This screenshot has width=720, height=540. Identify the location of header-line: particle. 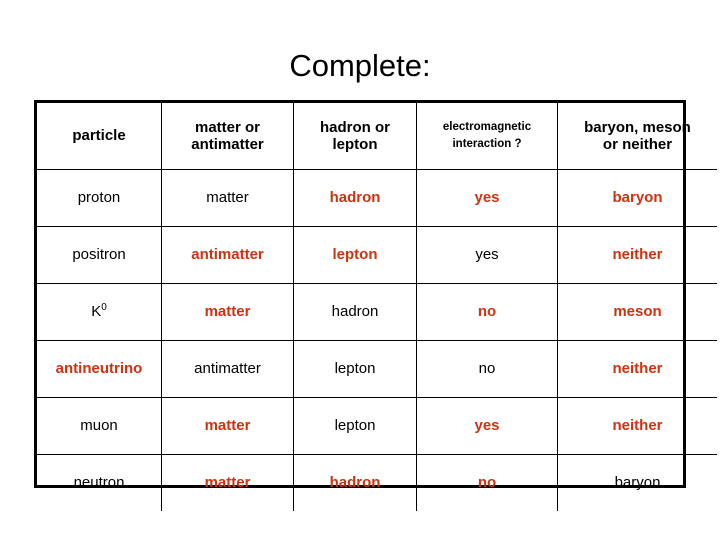
(99, 136).